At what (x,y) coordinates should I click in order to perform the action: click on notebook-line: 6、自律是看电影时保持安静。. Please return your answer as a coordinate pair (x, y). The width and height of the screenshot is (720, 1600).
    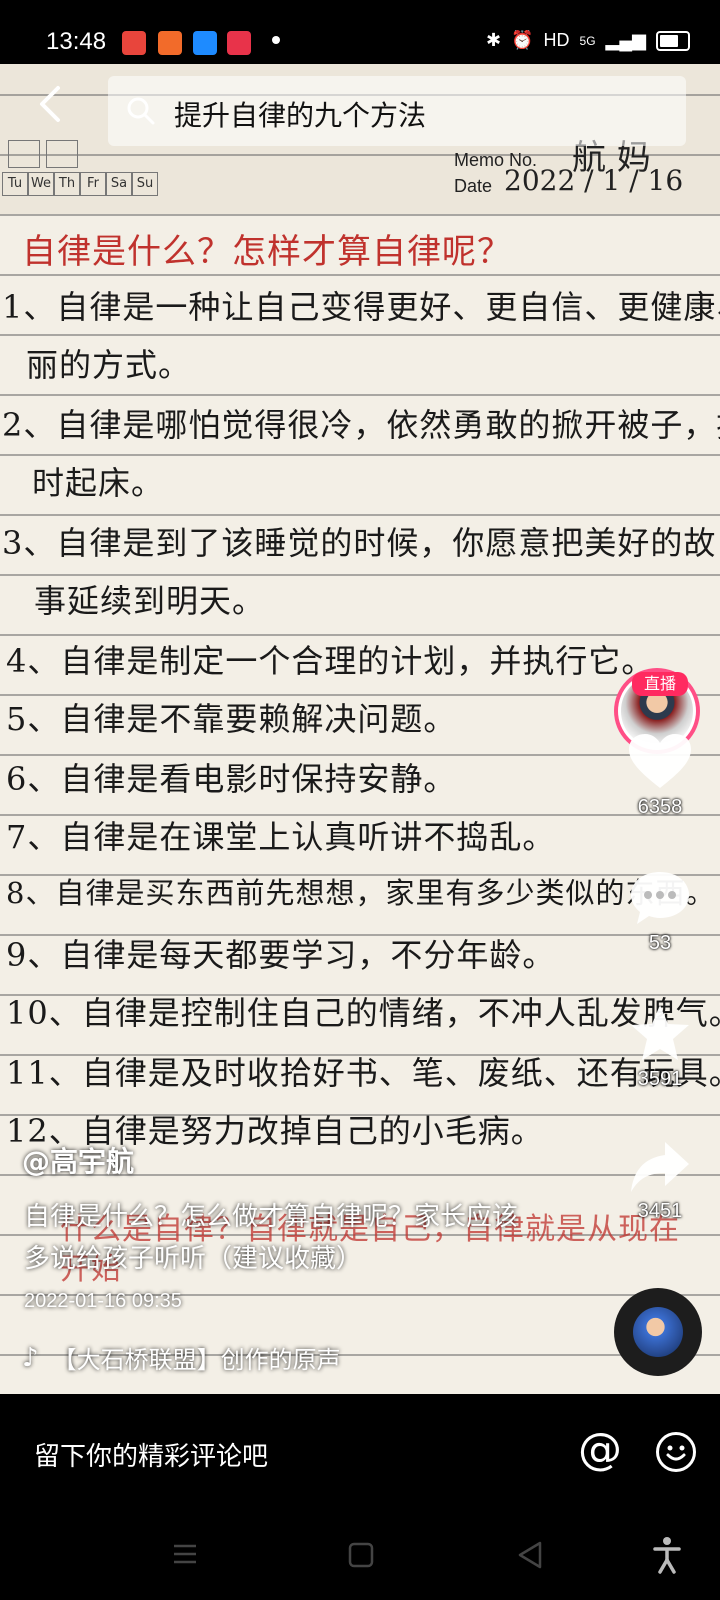
    Looking at the image, I should click on (231, 779).